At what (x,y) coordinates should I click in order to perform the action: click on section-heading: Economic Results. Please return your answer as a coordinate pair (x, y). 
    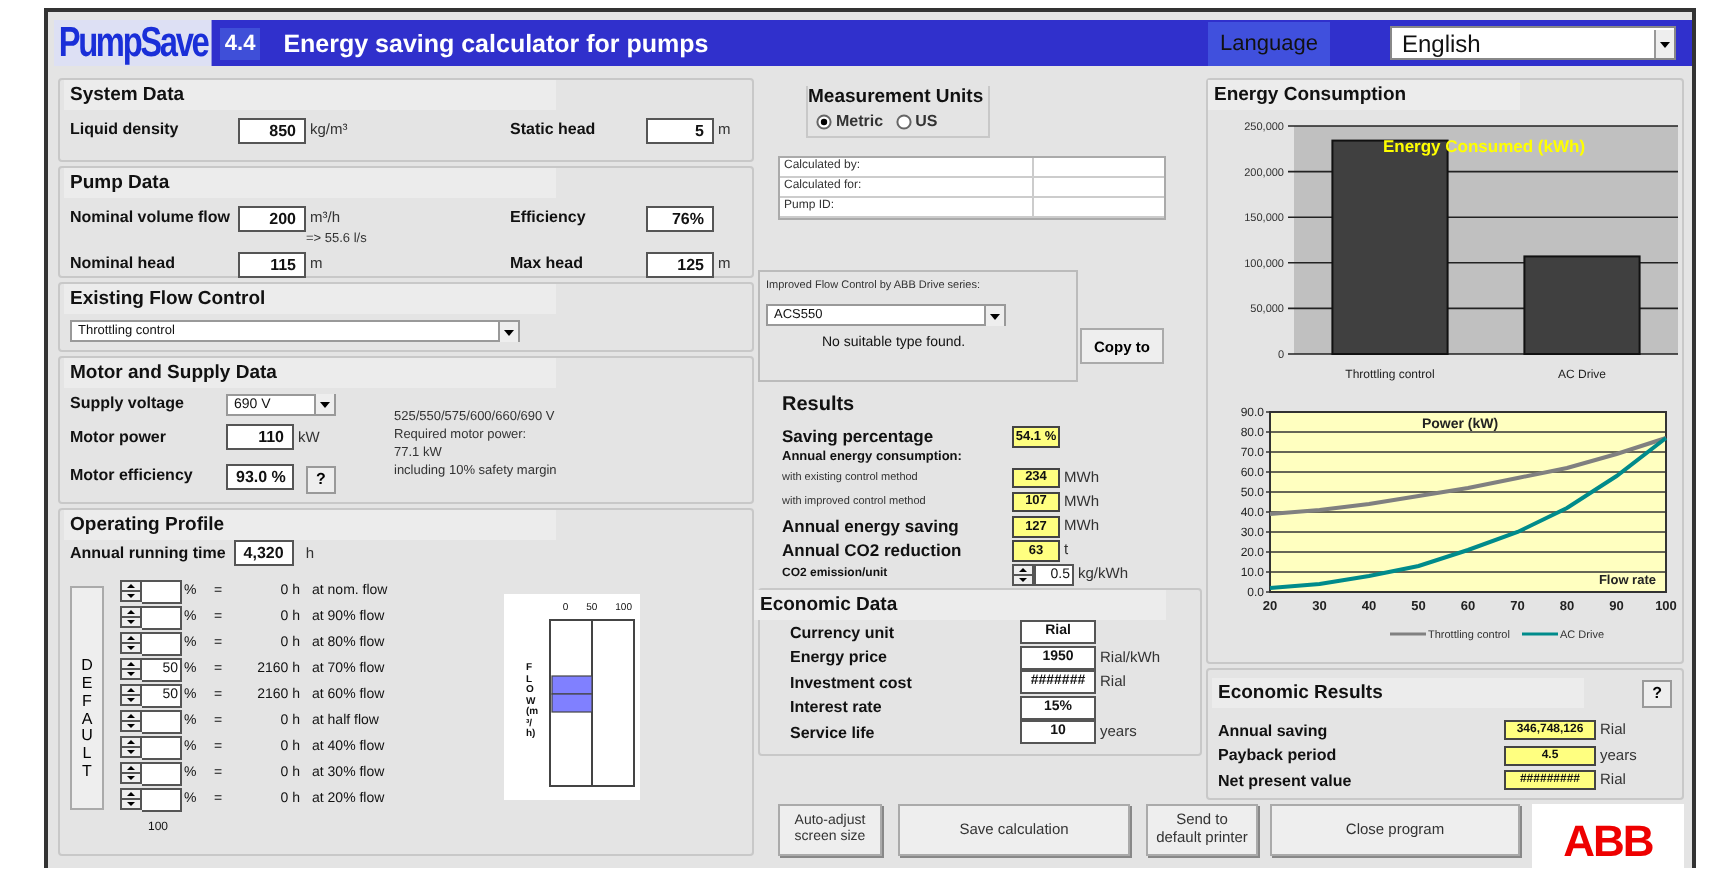
    Looking at the image, I should click on (1398, 693).